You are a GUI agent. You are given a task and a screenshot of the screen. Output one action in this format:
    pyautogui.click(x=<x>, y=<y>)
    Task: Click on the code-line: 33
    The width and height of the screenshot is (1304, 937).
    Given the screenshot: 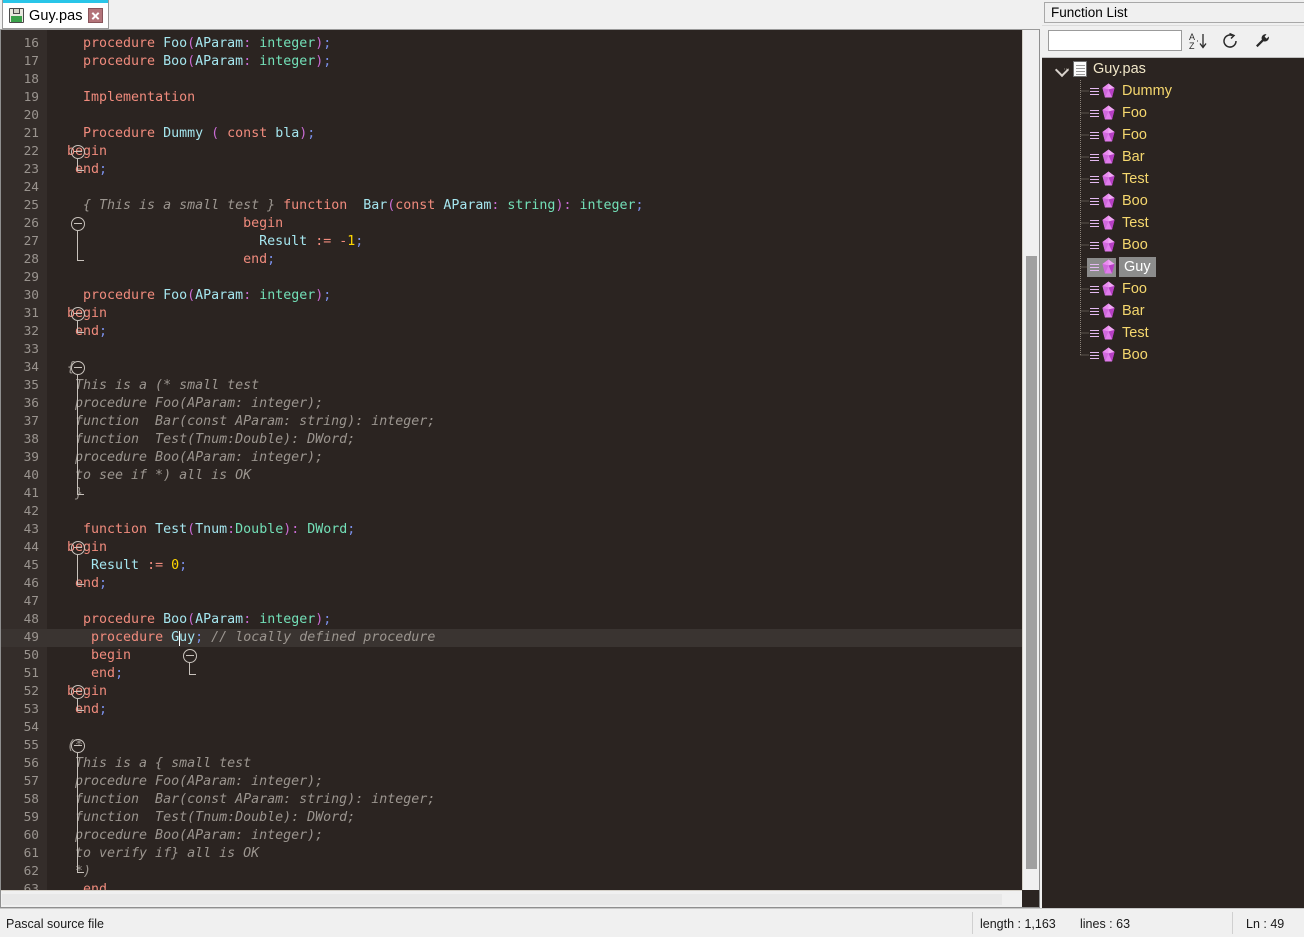 What is the action you would take?
    pyautogui.click(x=520, y=350)
    